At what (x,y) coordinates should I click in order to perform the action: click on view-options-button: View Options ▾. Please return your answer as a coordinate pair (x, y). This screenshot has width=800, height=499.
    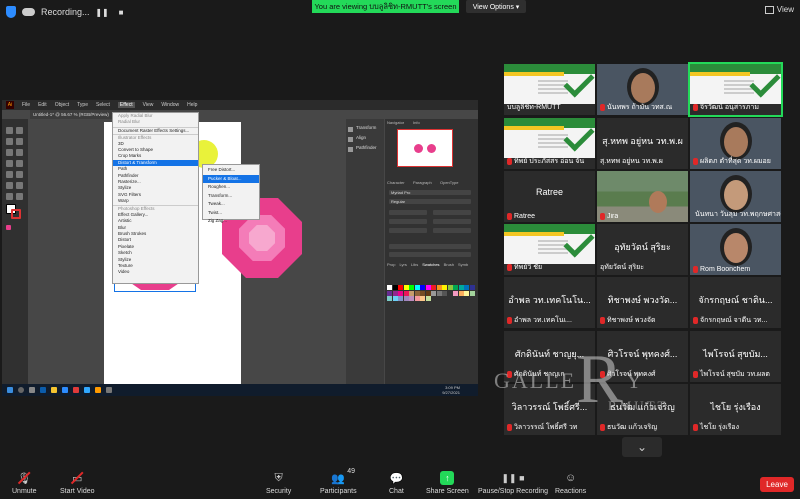
    Looking at the image, I should click on (496, 6).